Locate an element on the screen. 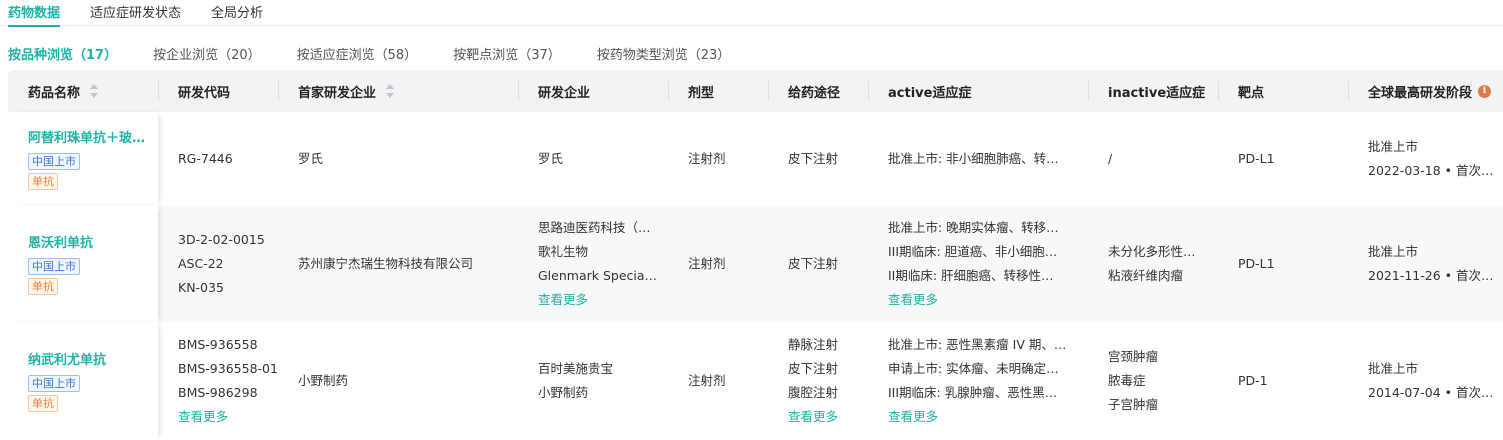 This screenshot has width=1503, height=440. tab-drug-data: 药物数据 is located at coordinates (34, 13).